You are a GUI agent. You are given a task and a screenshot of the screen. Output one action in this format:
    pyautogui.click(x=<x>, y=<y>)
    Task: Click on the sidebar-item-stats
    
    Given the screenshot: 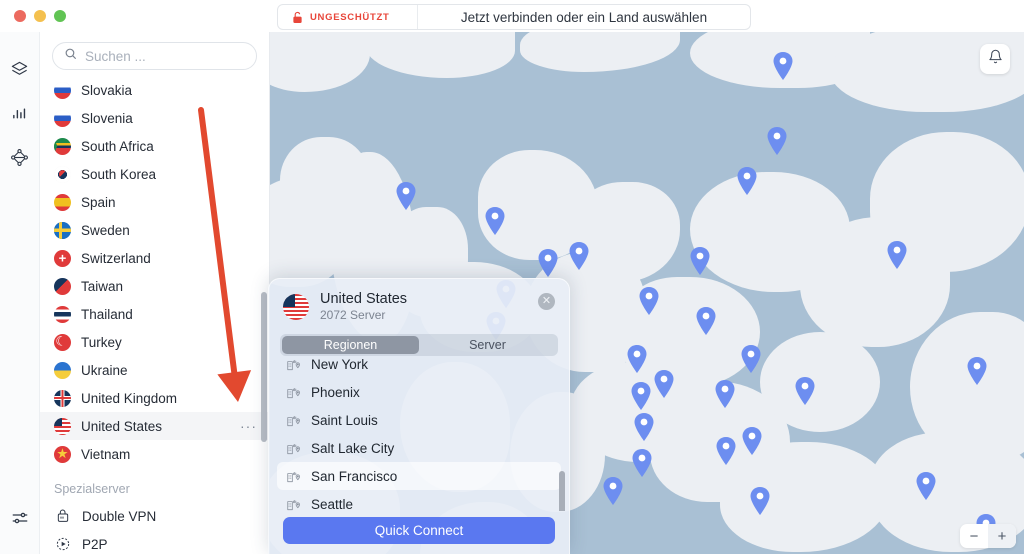 What is the action you would take?
    pyautogui.click(x=20, y=116)
    